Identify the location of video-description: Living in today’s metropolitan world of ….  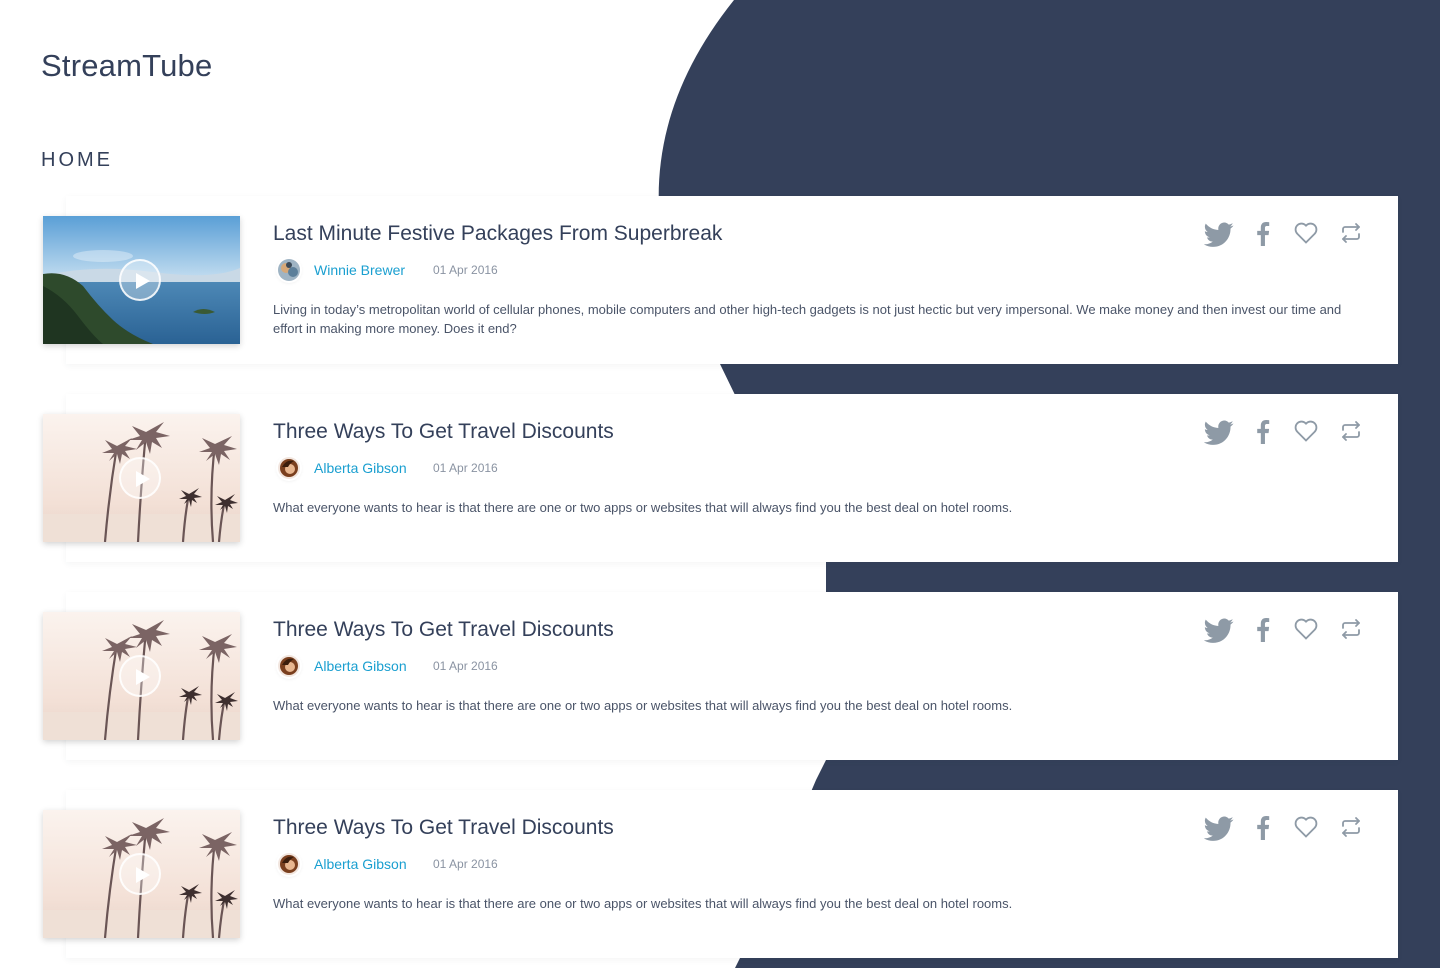
(807, 319).